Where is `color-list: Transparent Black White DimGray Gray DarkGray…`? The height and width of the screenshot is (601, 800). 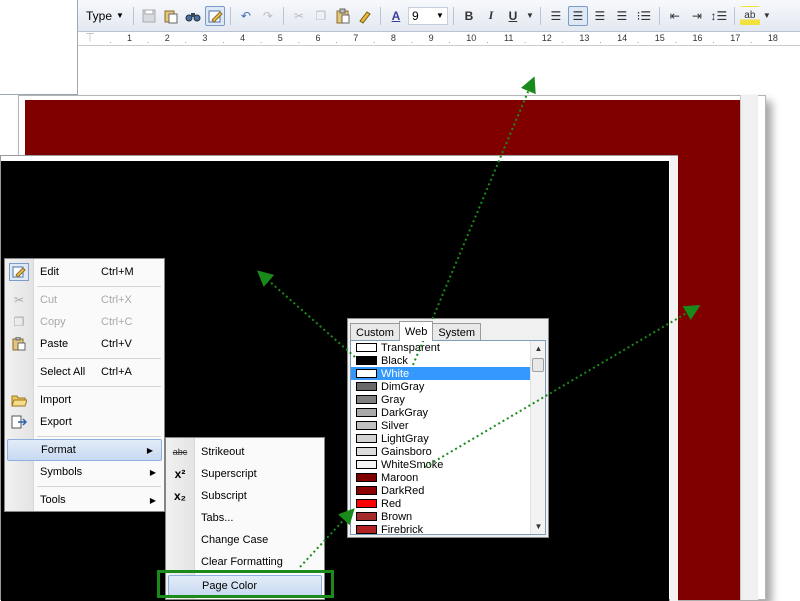 color-list: Transparent Black White DimGray Gray DarkGray… is located at coordinates (448, 437).